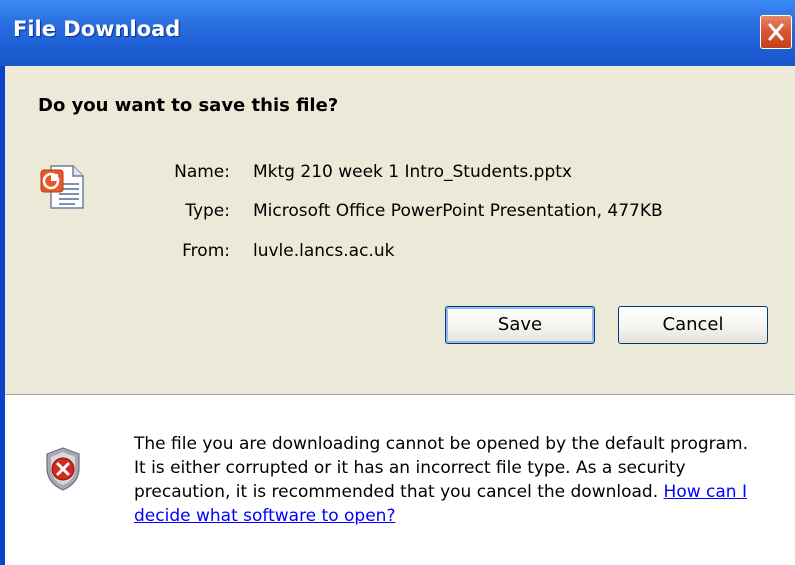 The width and height of the screenshot is (795, 565). I want to click on type-label: Type:, so click(207, 211).